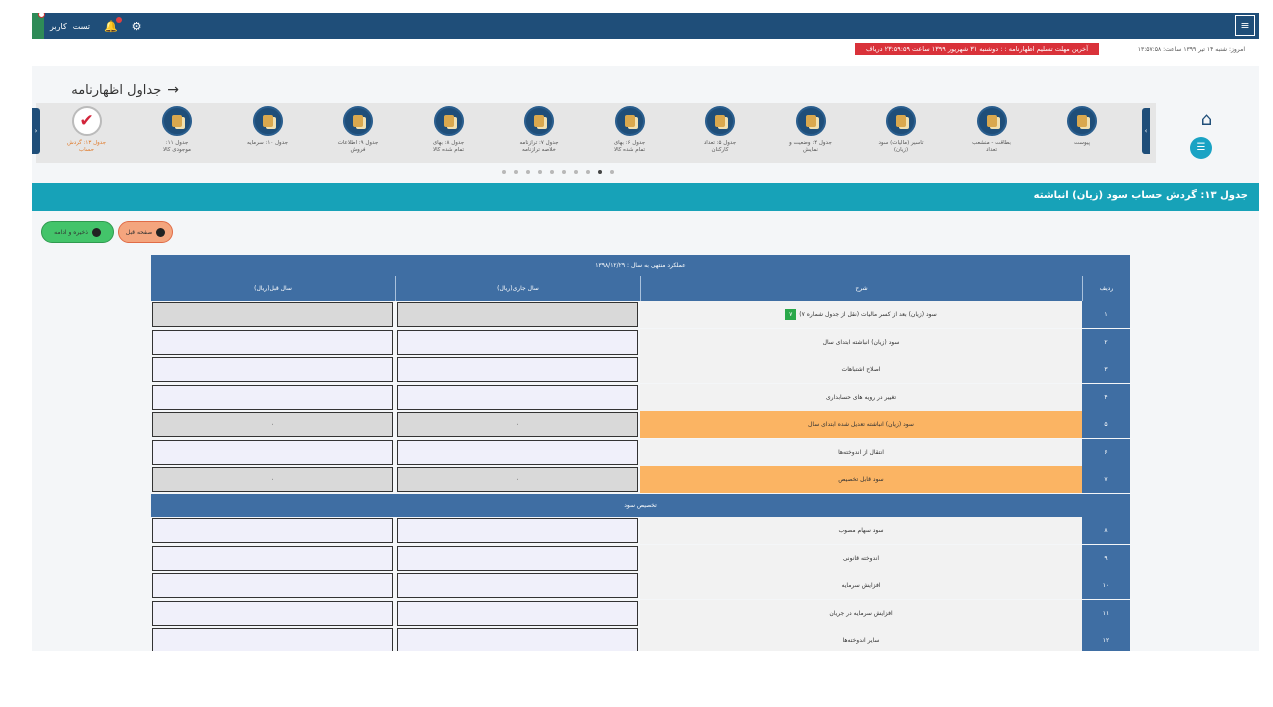 Image resolution: width=1273 pixels, height=707 pixels. I want to click on save-continue-button: ذخیره و ادامه, so click(77, 232).